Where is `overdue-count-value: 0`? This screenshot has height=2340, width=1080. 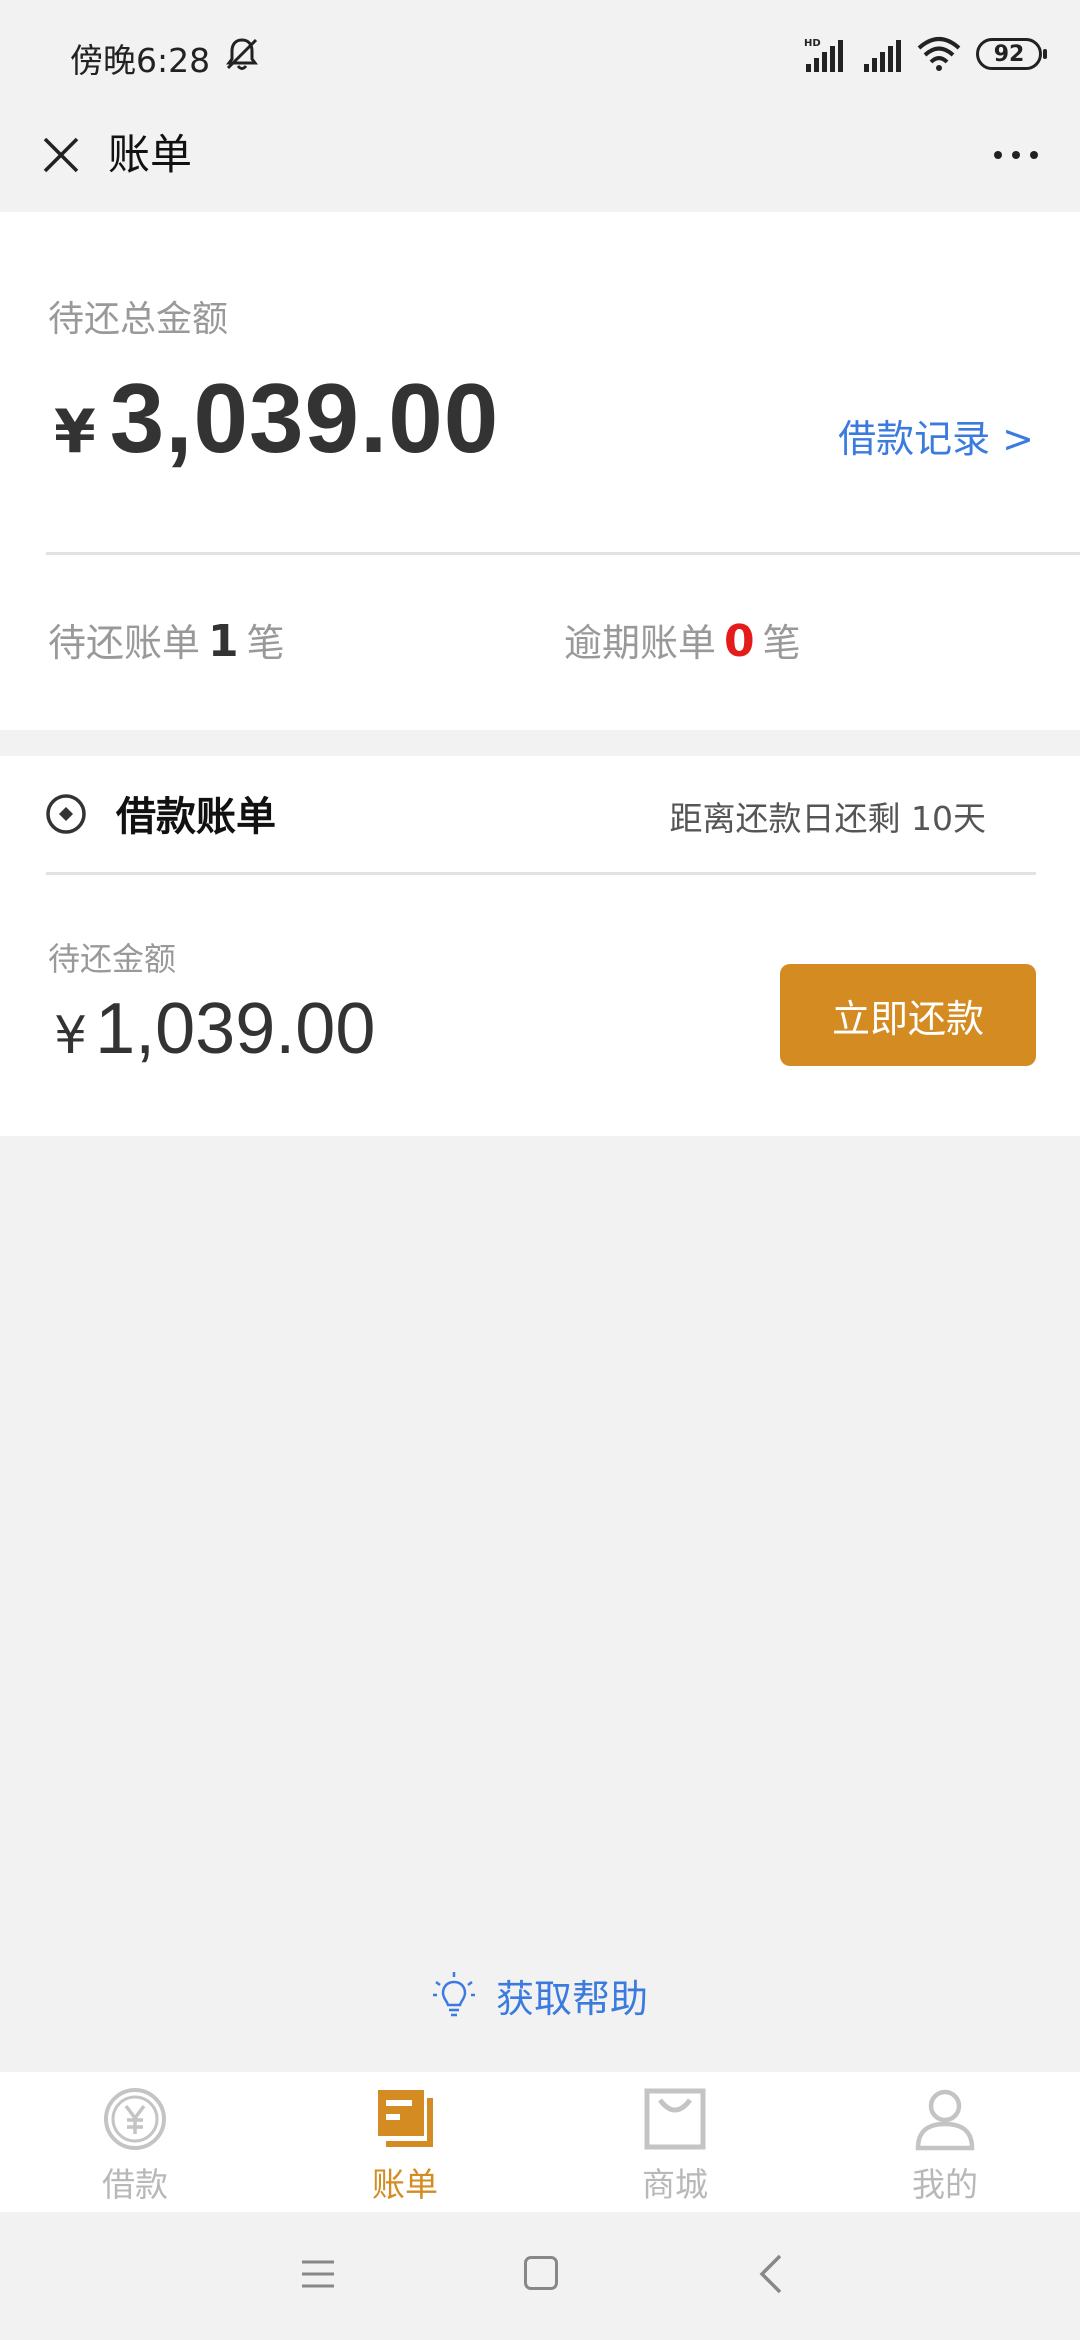 overdue-count-value: 0 is located at coordinates (739, 641).